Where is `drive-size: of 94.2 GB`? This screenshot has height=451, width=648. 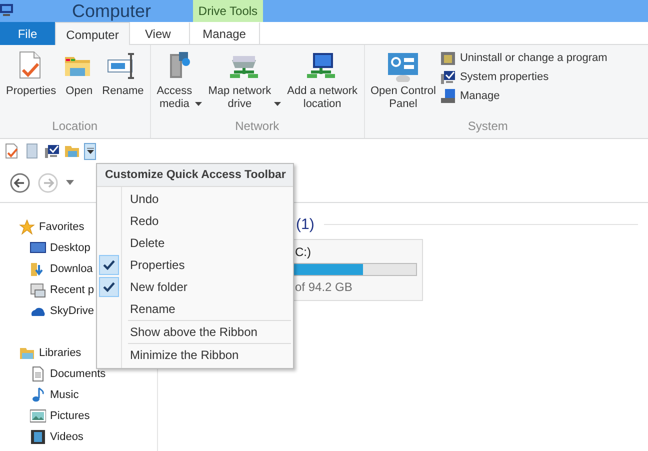
drive-size: of 94.2 GB is located at coordinates (324, 287).